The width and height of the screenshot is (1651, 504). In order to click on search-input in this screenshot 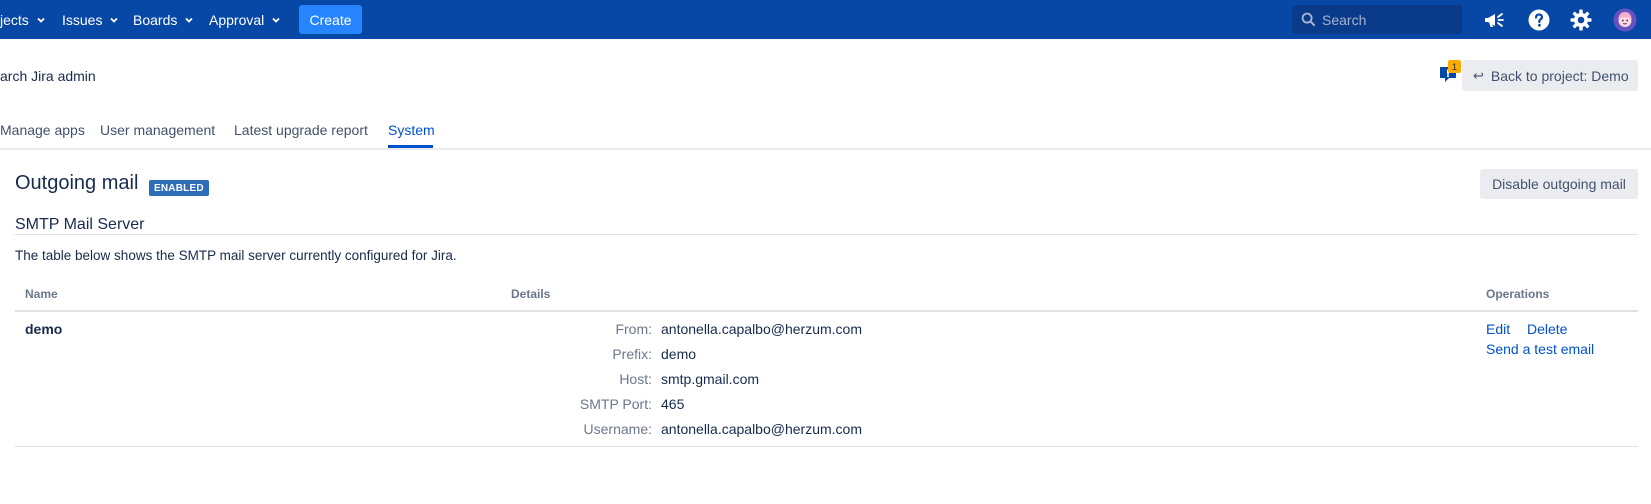, I will do `click(1387, 19)`.